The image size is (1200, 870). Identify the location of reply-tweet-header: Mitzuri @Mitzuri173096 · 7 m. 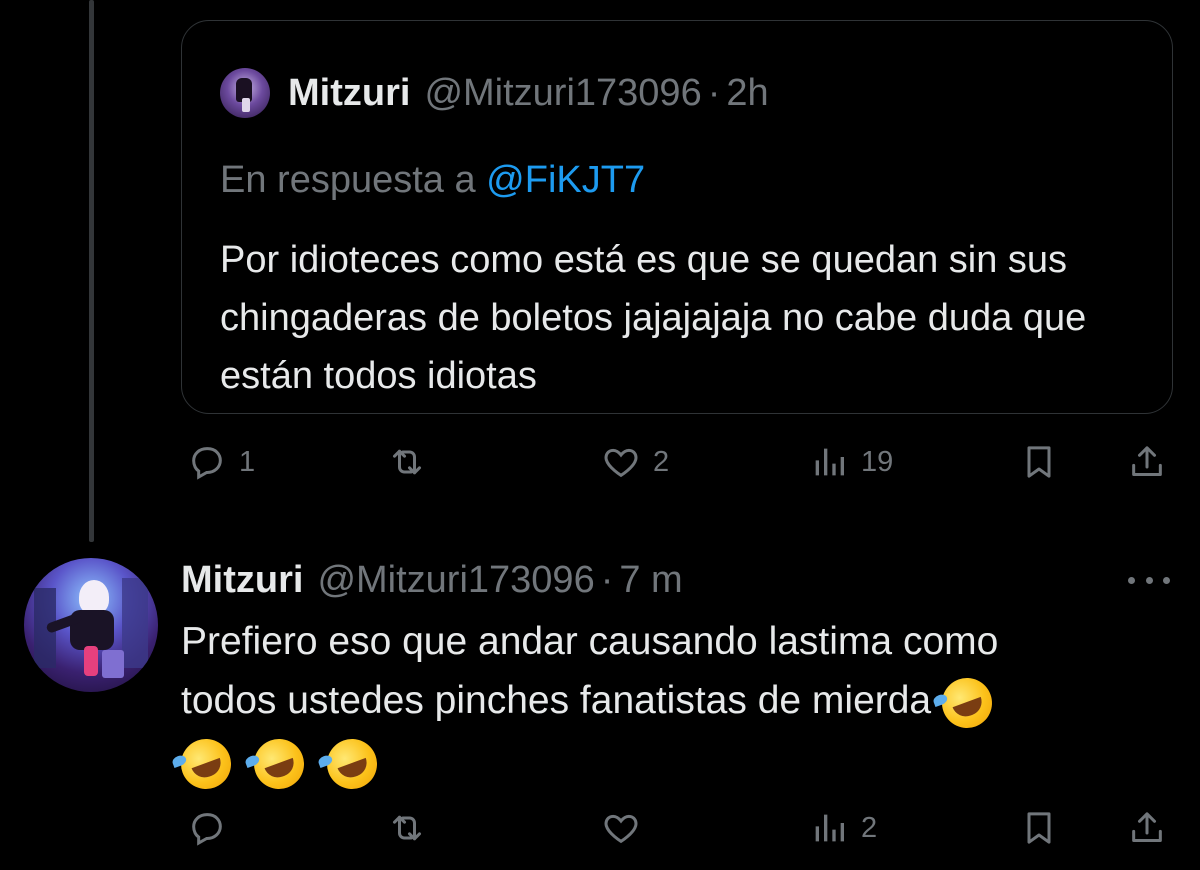
(432, 580).